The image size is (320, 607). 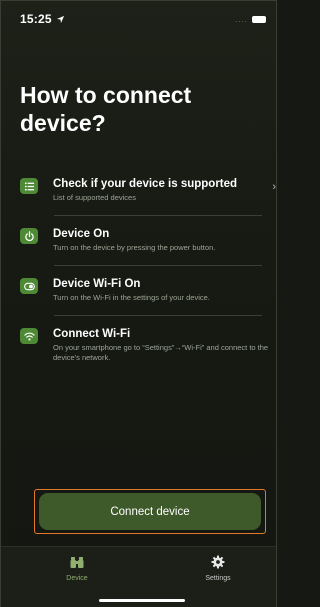 What do you see at coordinates (97, 284) in the screenshot?
I see `step-title: Device Wi-Fi On` at bounding box center [97, 284].